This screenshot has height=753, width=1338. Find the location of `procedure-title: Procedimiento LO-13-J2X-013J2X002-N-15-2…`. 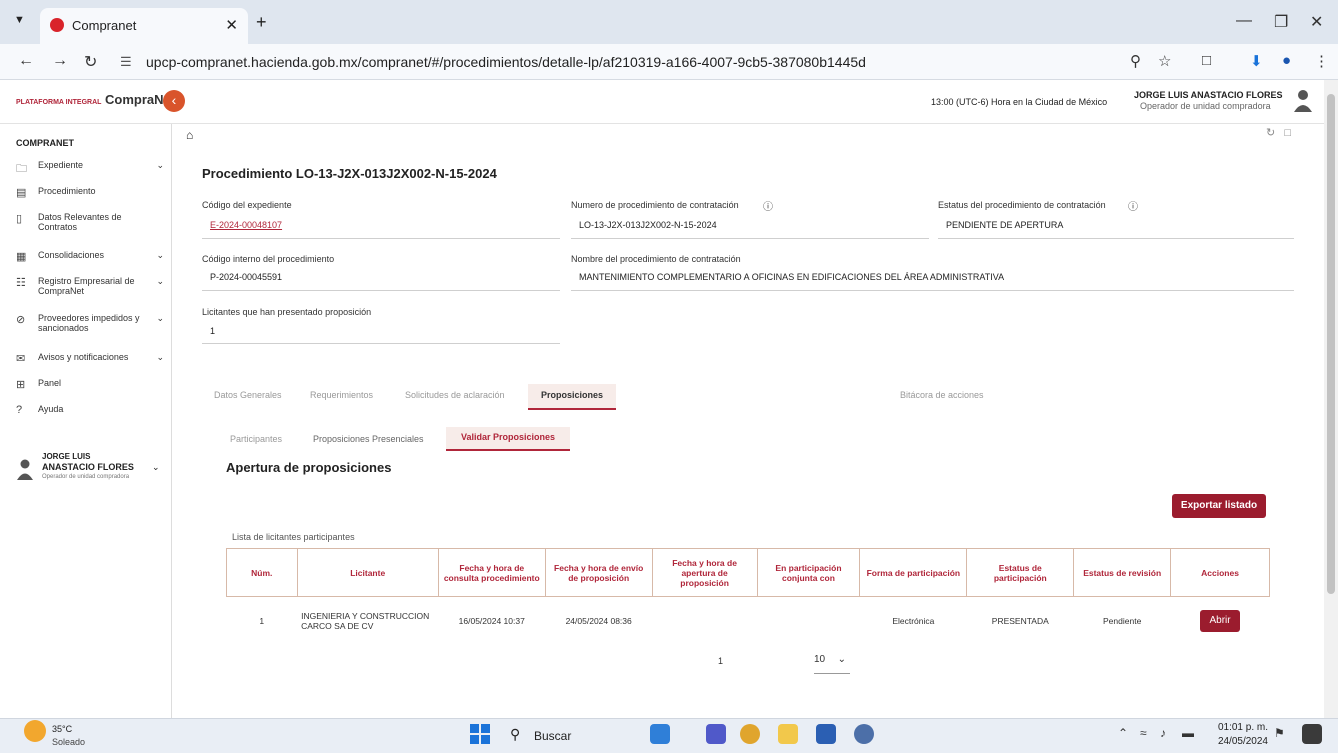

procedure-title: Procedimiento LO-13-J2X-013J2X002-N-15-2… is located at coordinates (349, 173).